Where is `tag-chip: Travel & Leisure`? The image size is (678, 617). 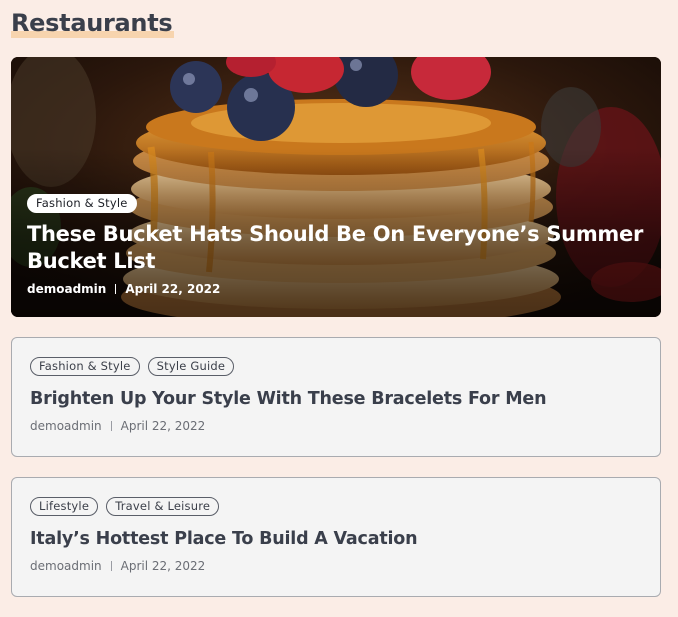 tag-chip: Travel & Leisure is located at coordinates (163, 506).